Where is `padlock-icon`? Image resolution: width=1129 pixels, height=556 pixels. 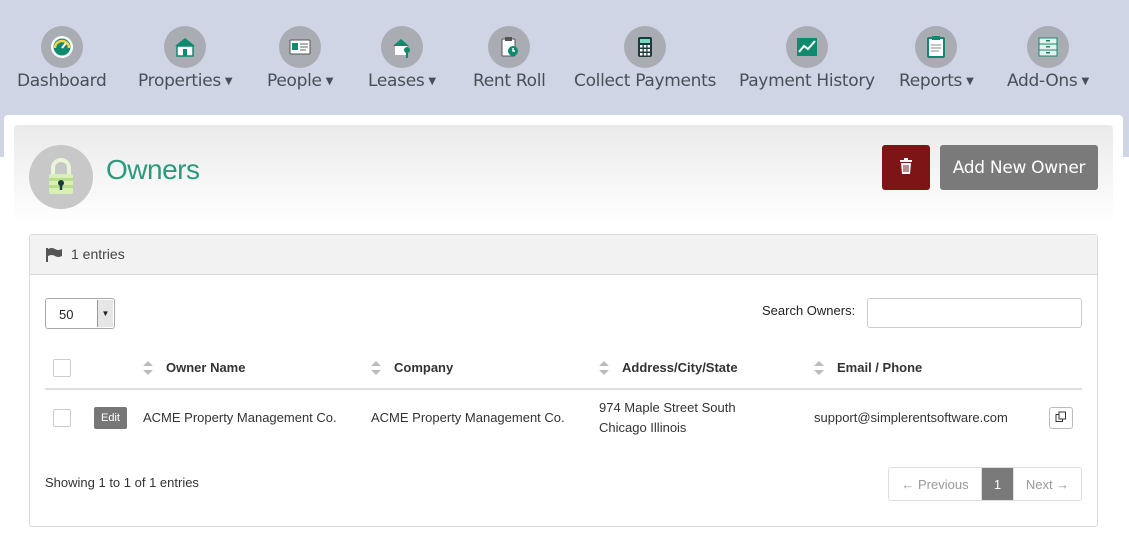
padlock-icon is located at coordinates (61, 177).